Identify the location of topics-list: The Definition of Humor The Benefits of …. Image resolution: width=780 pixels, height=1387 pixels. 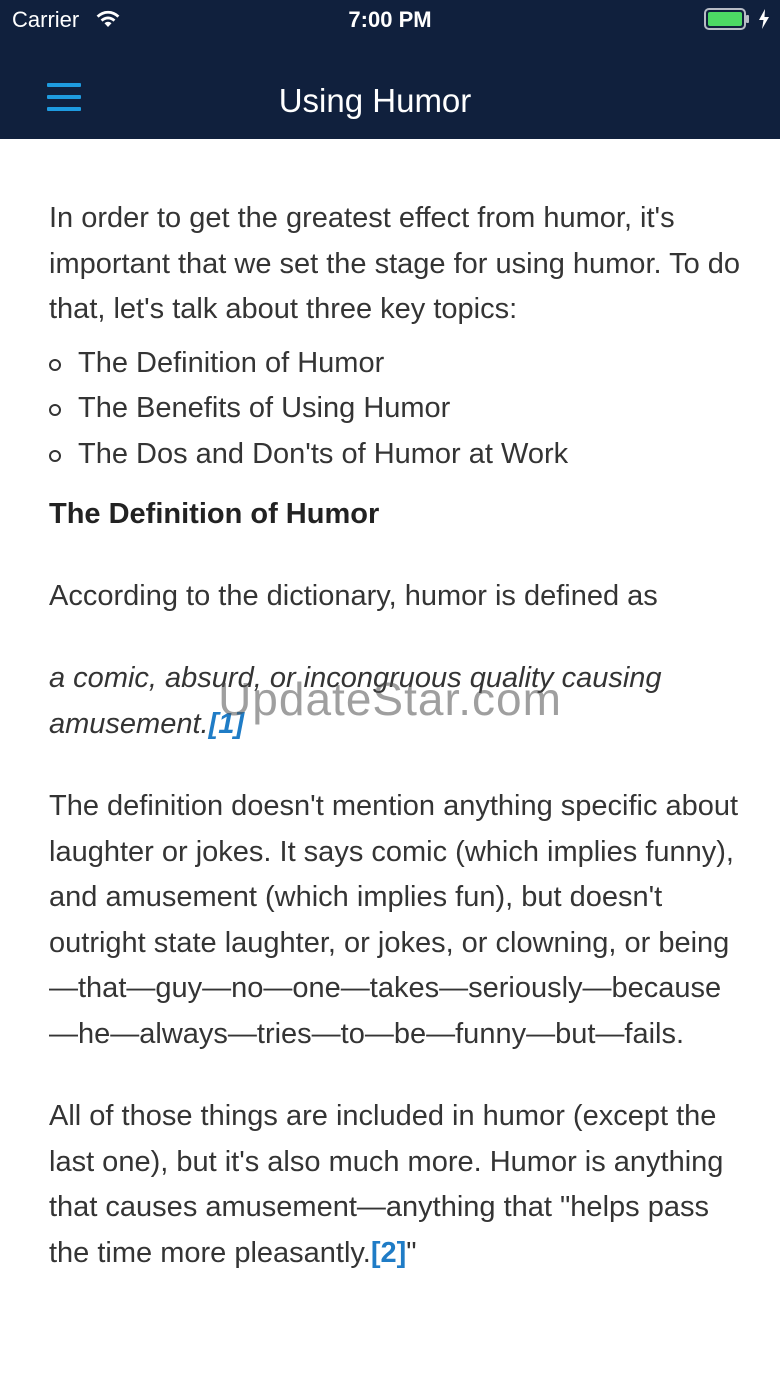
(399, 409).